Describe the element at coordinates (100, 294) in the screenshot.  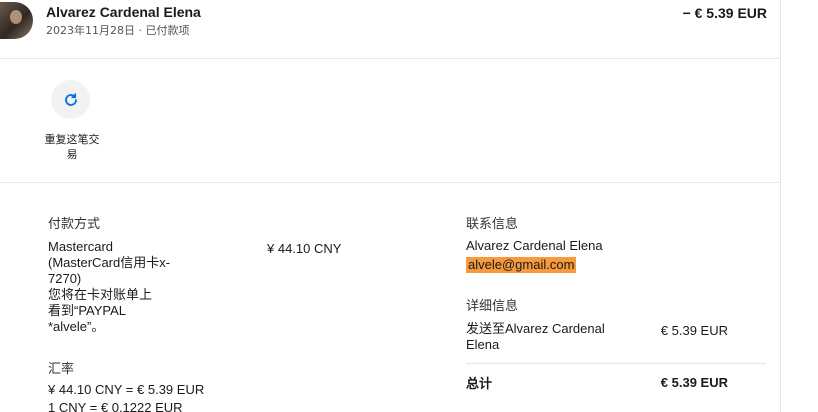
I see `payment-line: 您将在卡对账单上` at that location.